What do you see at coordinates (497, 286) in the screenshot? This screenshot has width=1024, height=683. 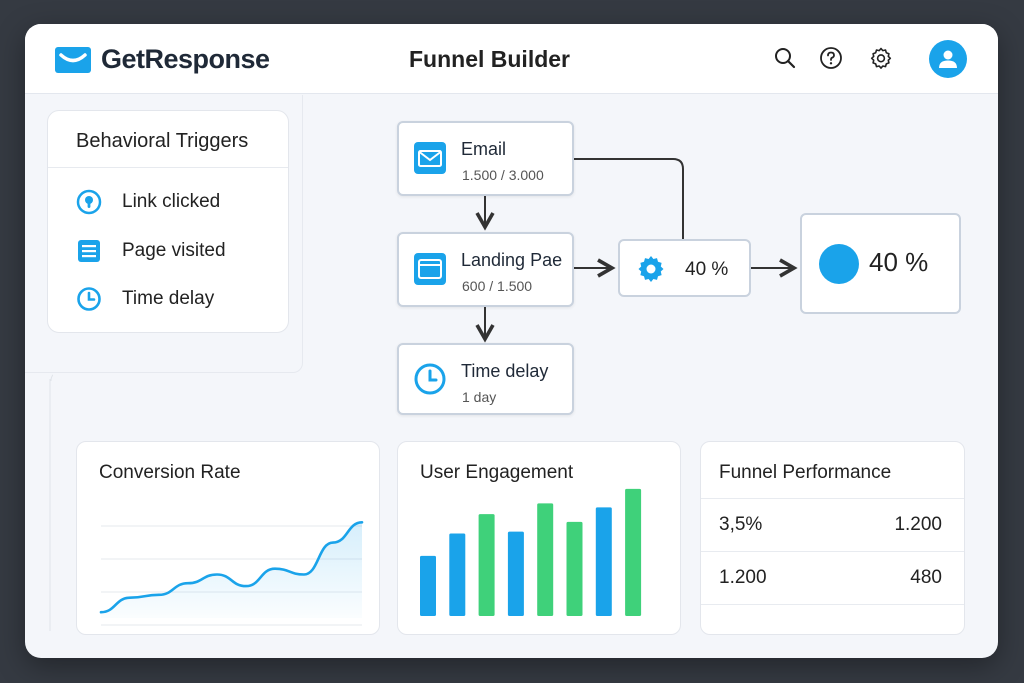 I see `node-stats: 600 / 1.500` at bounding box center [497, 286].